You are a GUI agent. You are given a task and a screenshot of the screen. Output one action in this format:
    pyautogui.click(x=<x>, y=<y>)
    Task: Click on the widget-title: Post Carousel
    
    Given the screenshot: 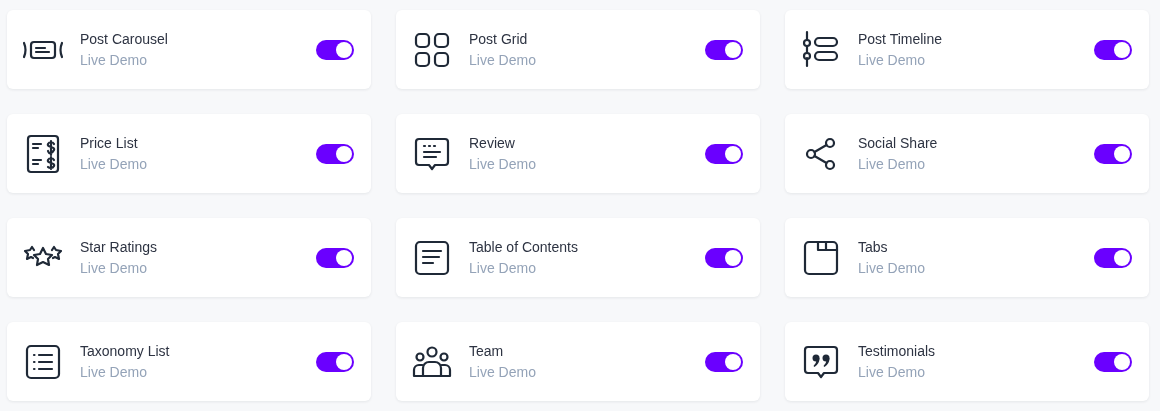 What is the action you would take?
    pyautogui.click(x=124, y=39)
    